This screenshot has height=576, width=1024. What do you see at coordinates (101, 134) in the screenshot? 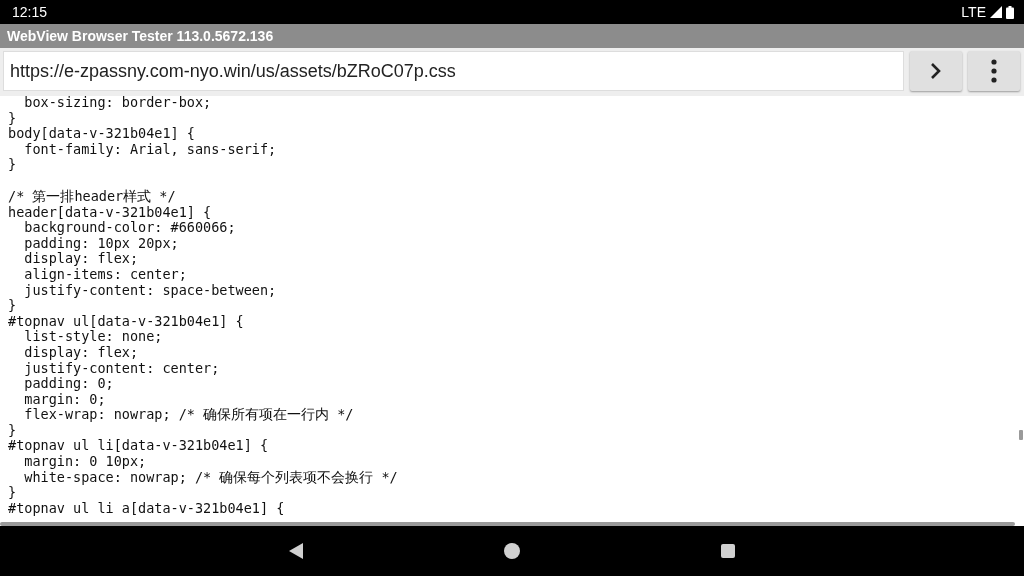
I see `code-line: body[data-v-321b04e1] {` at bounding box center [101, 134].